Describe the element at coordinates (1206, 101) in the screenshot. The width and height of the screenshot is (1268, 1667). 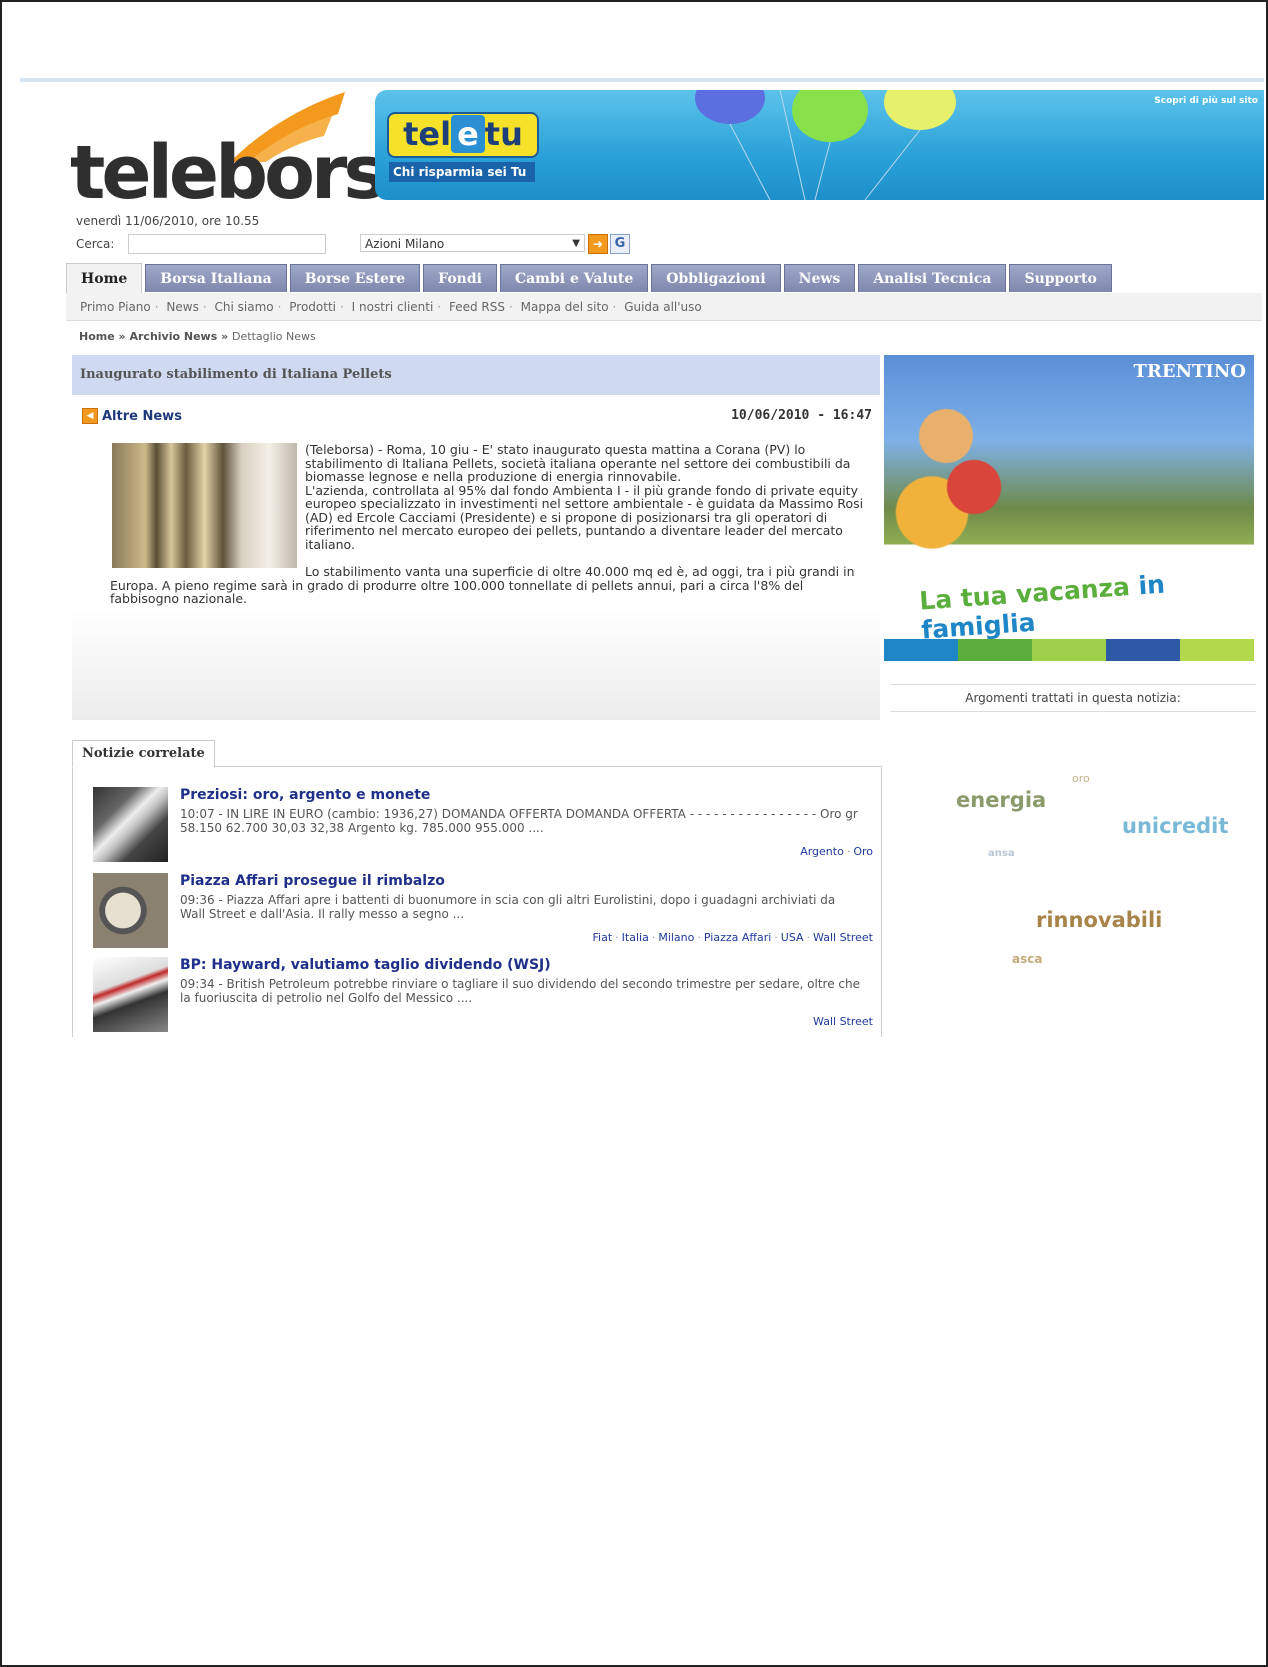
I see `banner-link: Scopri di più sul sito` at that location.